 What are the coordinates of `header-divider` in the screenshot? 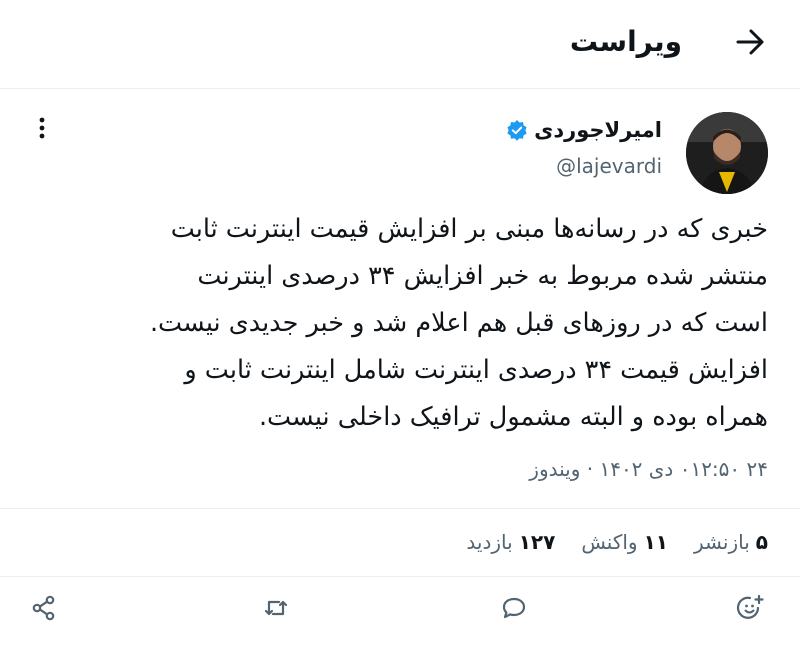 It's located at (400, 88).